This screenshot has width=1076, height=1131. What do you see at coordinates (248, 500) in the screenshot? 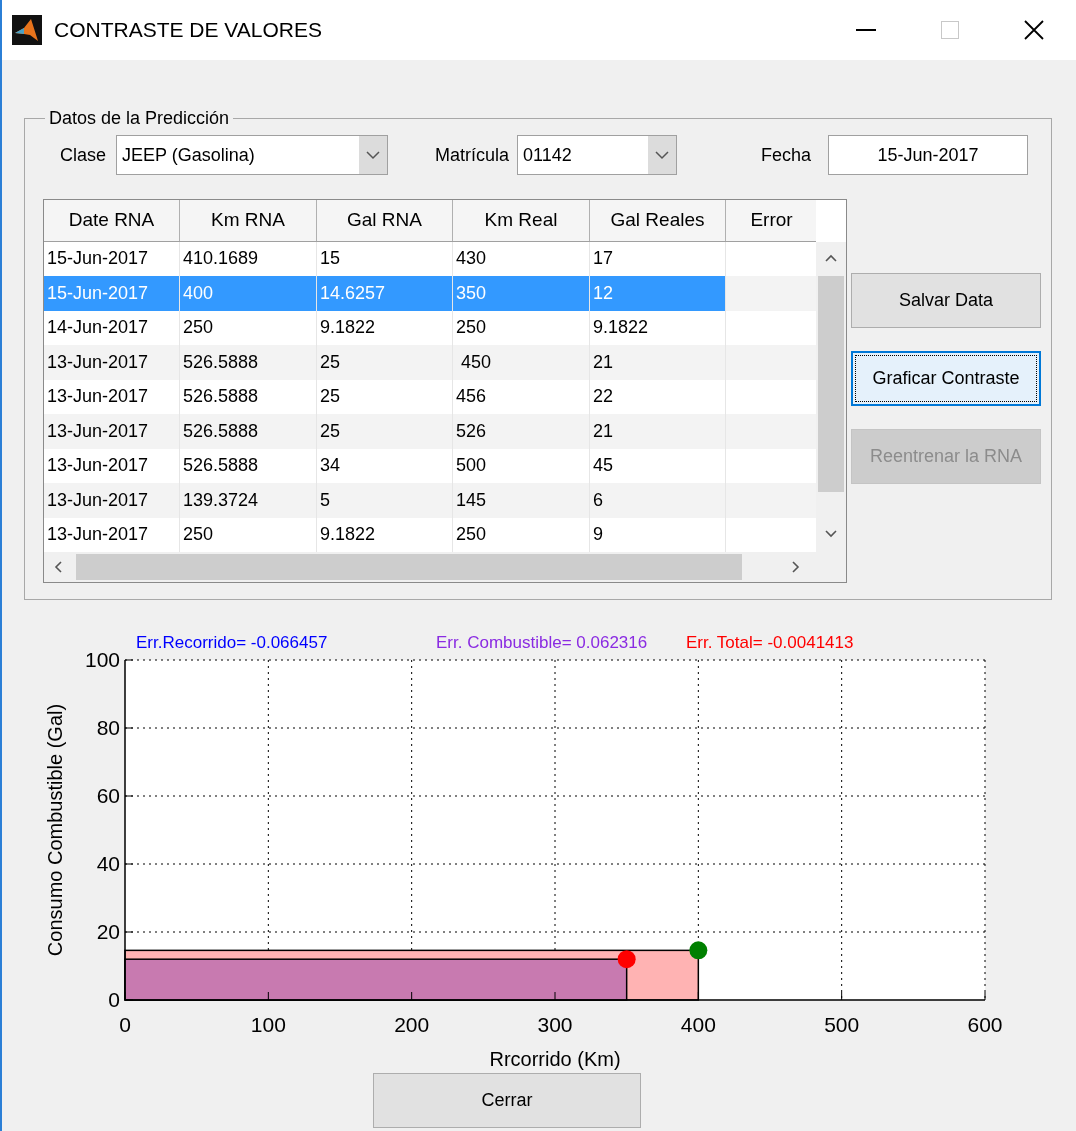
I see `table-cell: 139.3724` at bounding box center [248, 500].